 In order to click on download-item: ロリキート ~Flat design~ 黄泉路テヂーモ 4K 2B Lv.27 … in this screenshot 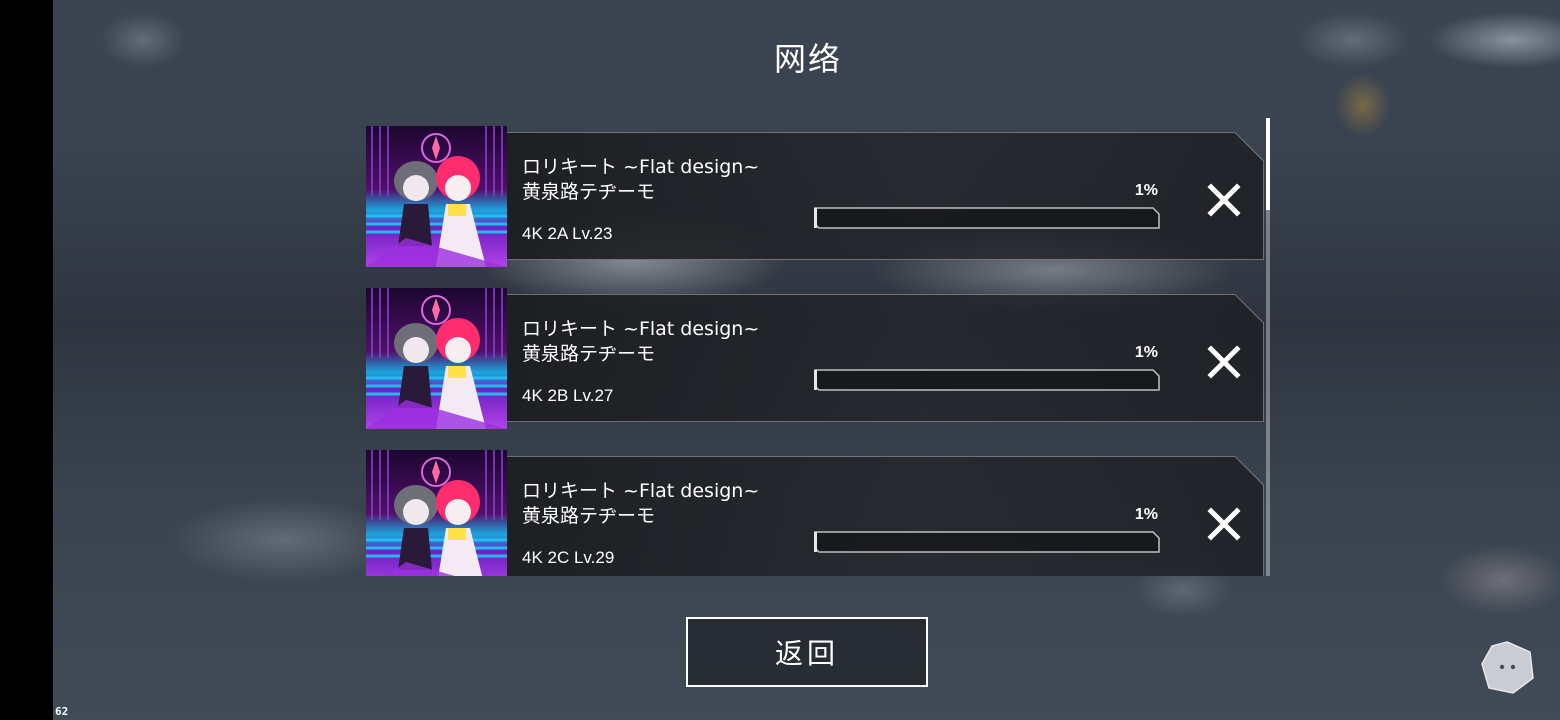, I will do `click(814, 354)`.